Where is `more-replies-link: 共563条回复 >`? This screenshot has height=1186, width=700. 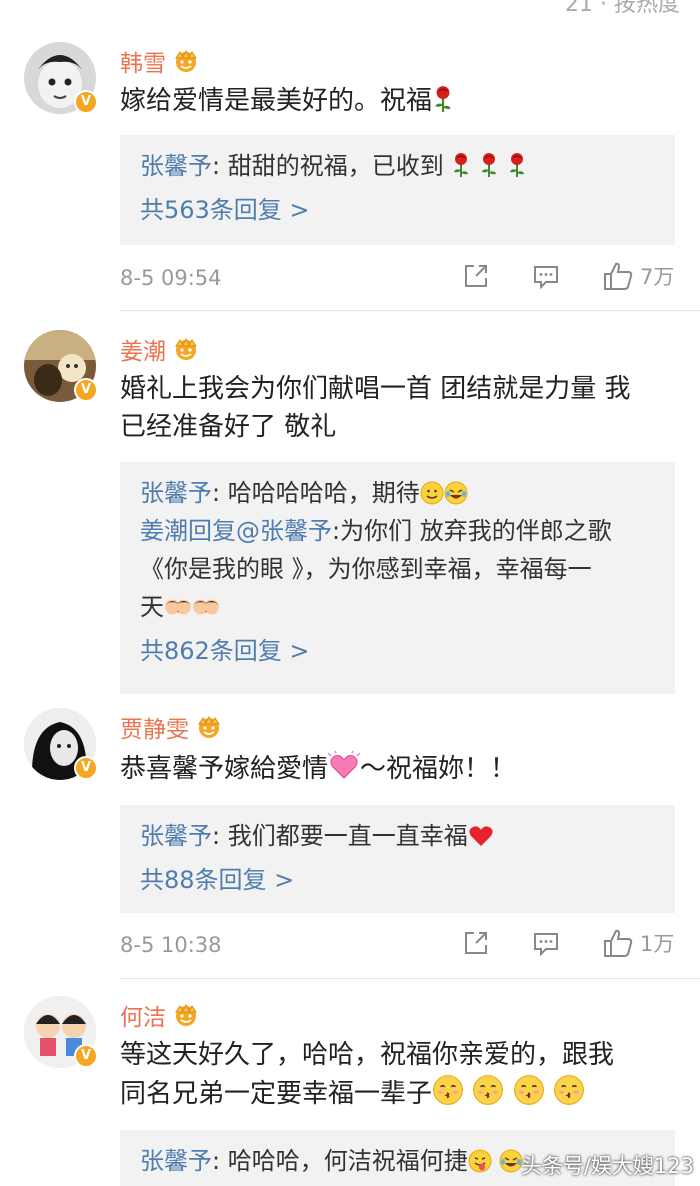
more-replies-link: 共563条回复 > is located at coordinates (397, 210).